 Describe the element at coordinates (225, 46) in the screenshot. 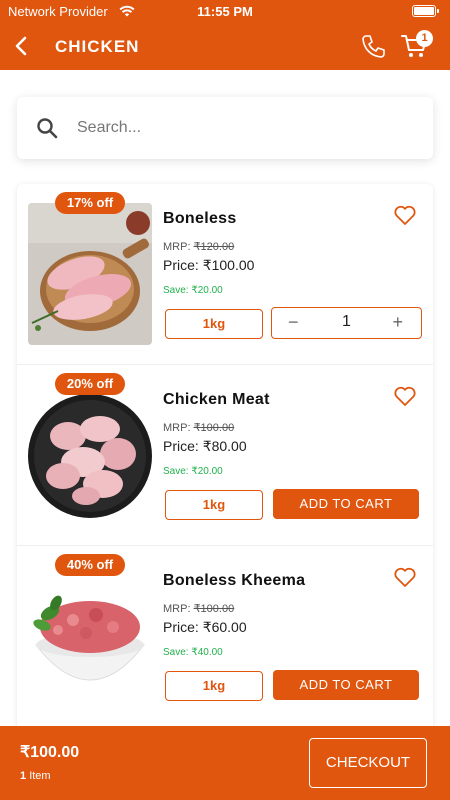

I see `app-header: CHICKEN` at that location.